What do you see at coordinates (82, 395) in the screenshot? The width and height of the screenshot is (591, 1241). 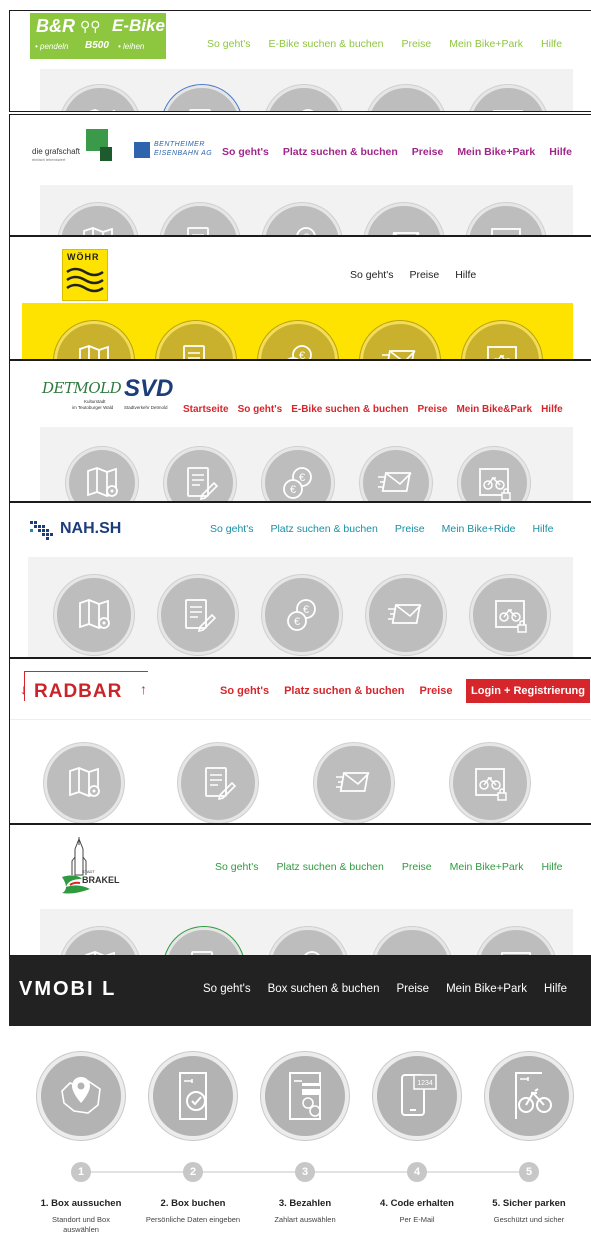 I see `detmold-logo: DETMOLD Kulturstadt im Teutoburger Wald` at bounding box center [82, 395].